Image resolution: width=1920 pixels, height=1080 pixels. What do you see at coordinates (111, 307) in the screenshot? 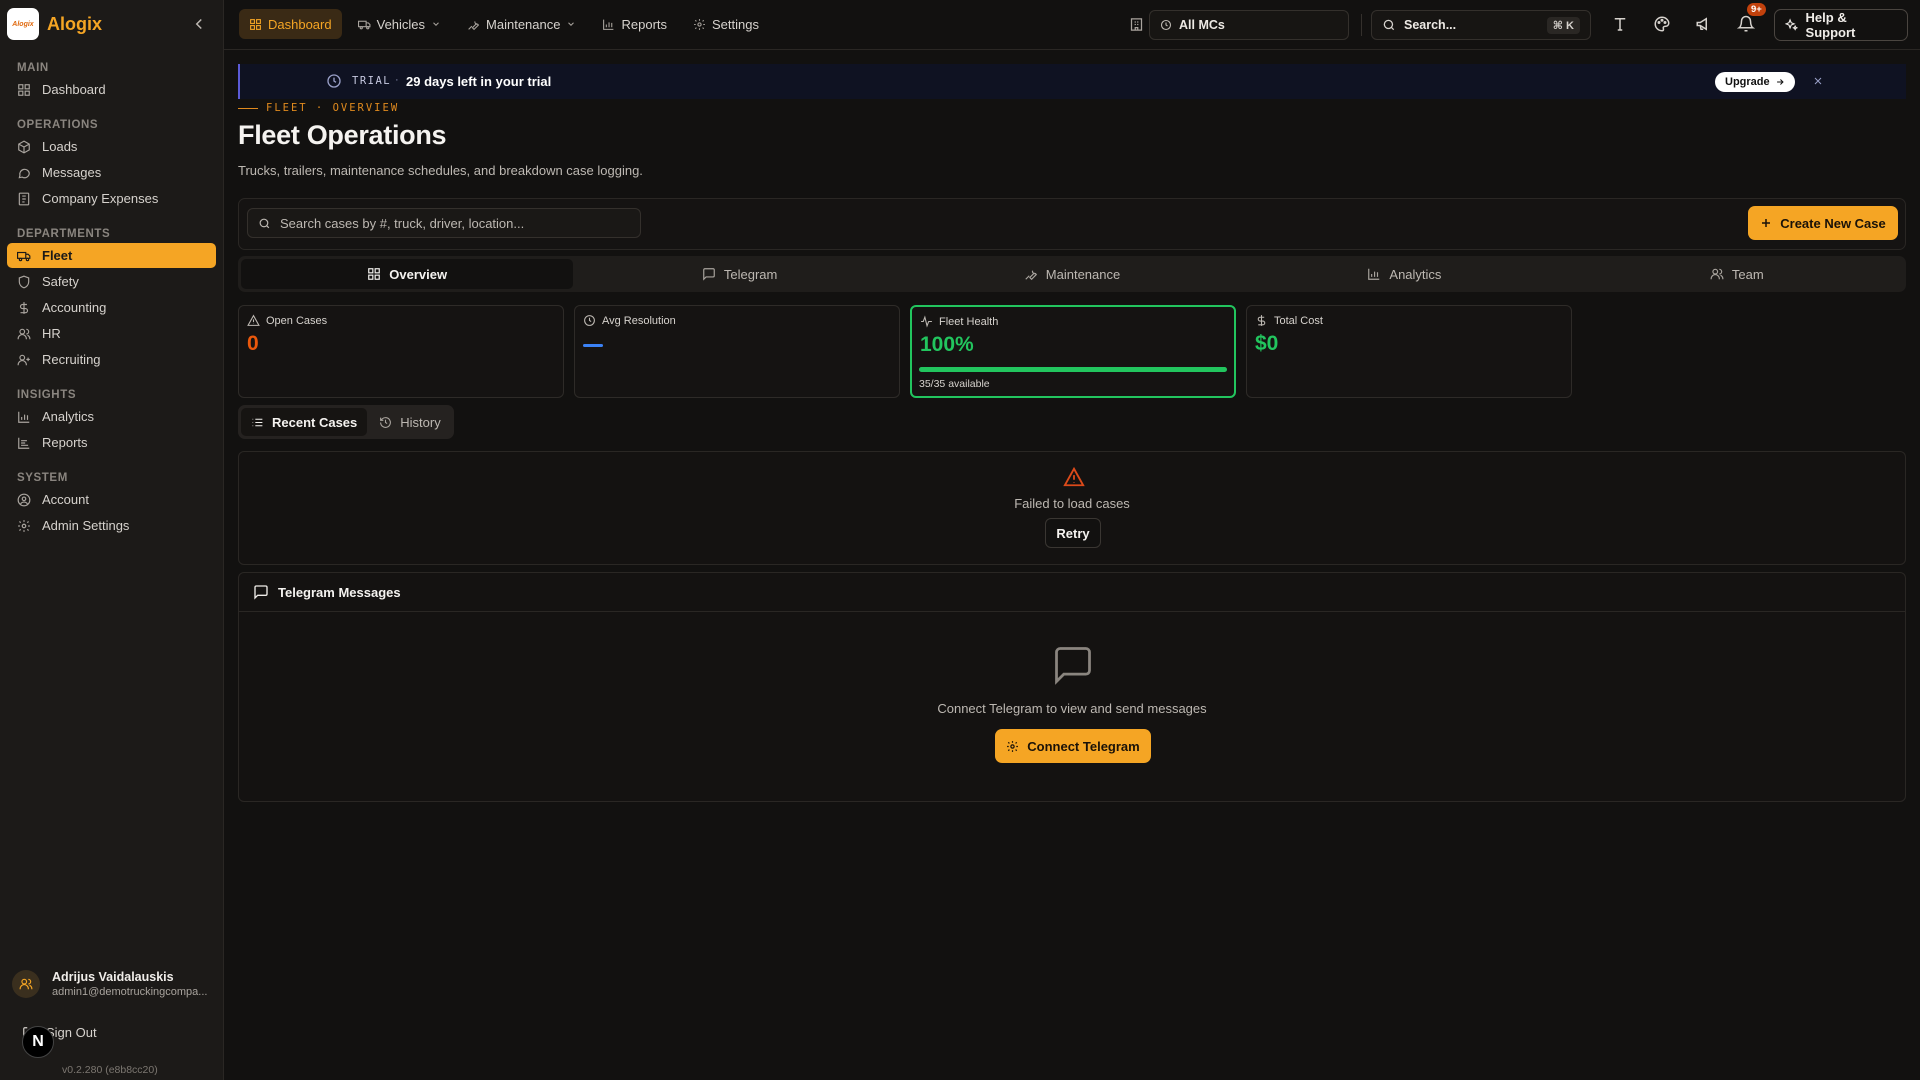
I see `sidebar-item-accounting: Accounting` at bounding box center [111, 307].